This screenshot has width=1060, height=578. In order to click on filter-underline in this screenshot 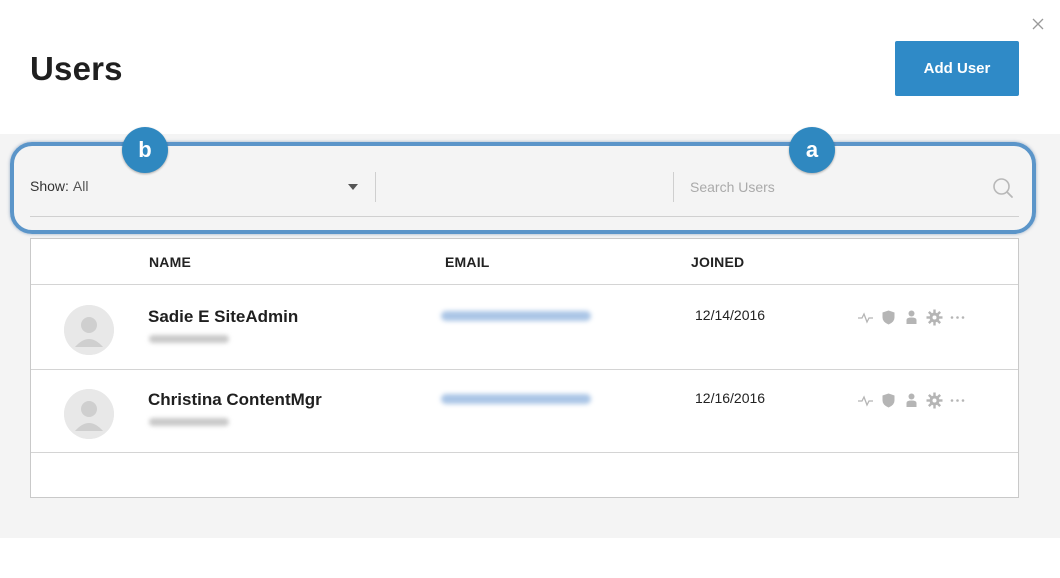, I will do `click(524, 216)`.